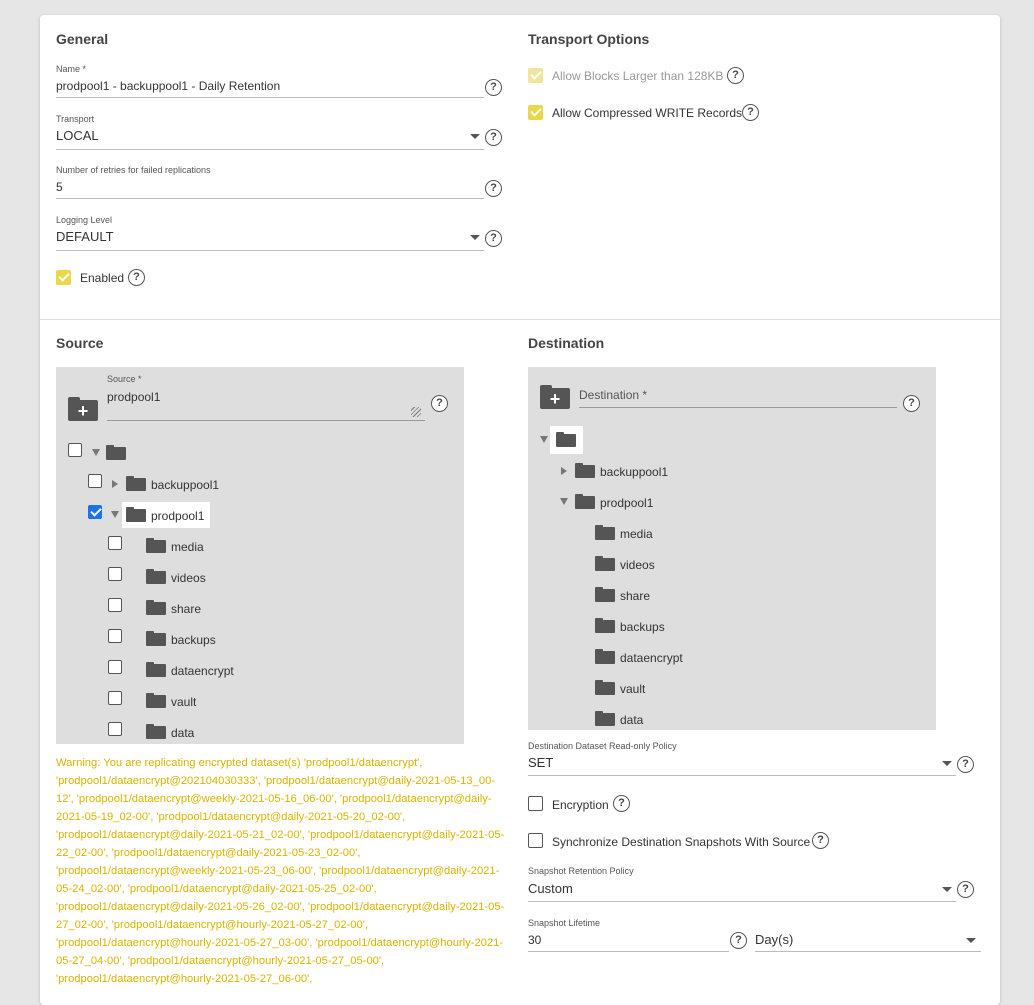  What do you see at coordinates (555, 397) in the screenshot?
I see `destination-add-folder-icon: +` at bounding box center [555, 397].